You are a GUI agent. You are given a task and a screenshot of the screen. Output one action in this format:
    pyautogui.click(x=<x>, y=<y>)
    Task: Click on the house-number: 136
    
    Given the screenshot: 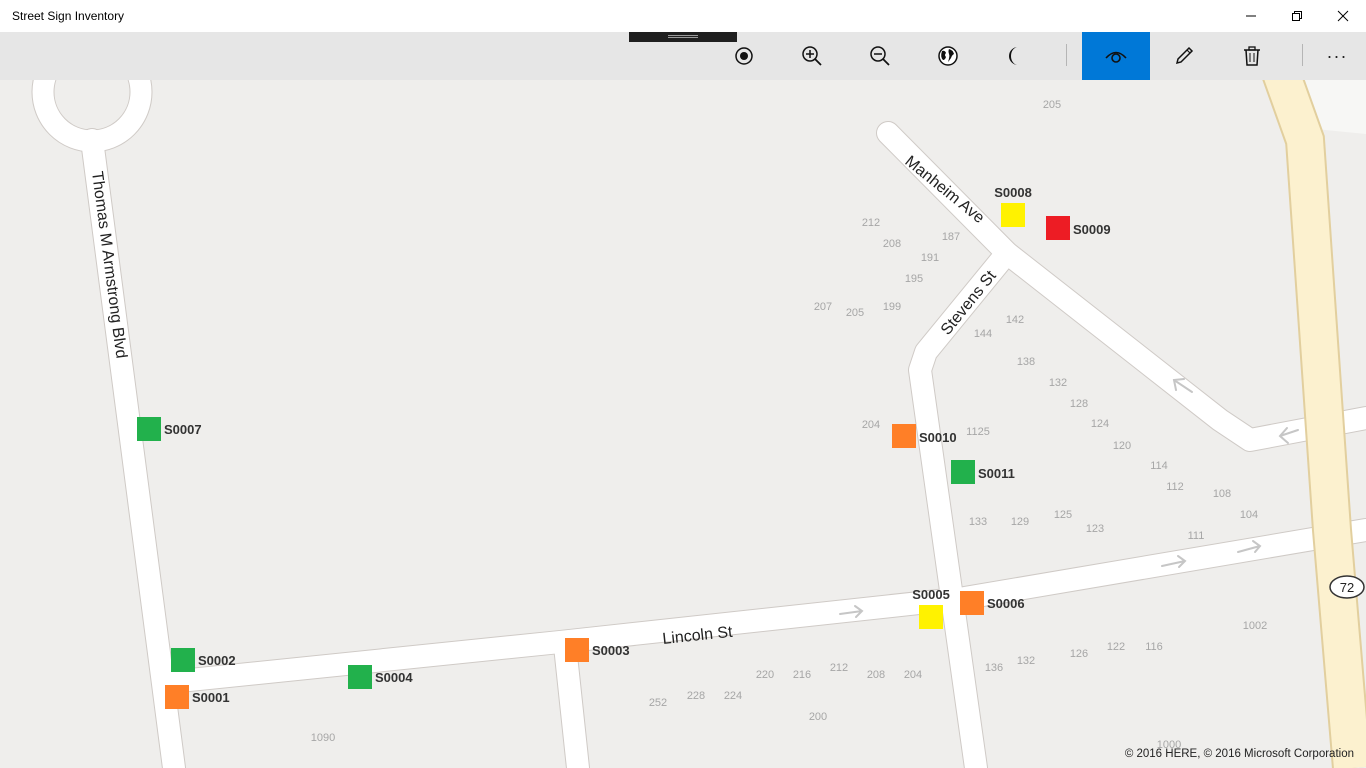 What is the action you would take?
    pyautogui.click(x=994, y=668)
    